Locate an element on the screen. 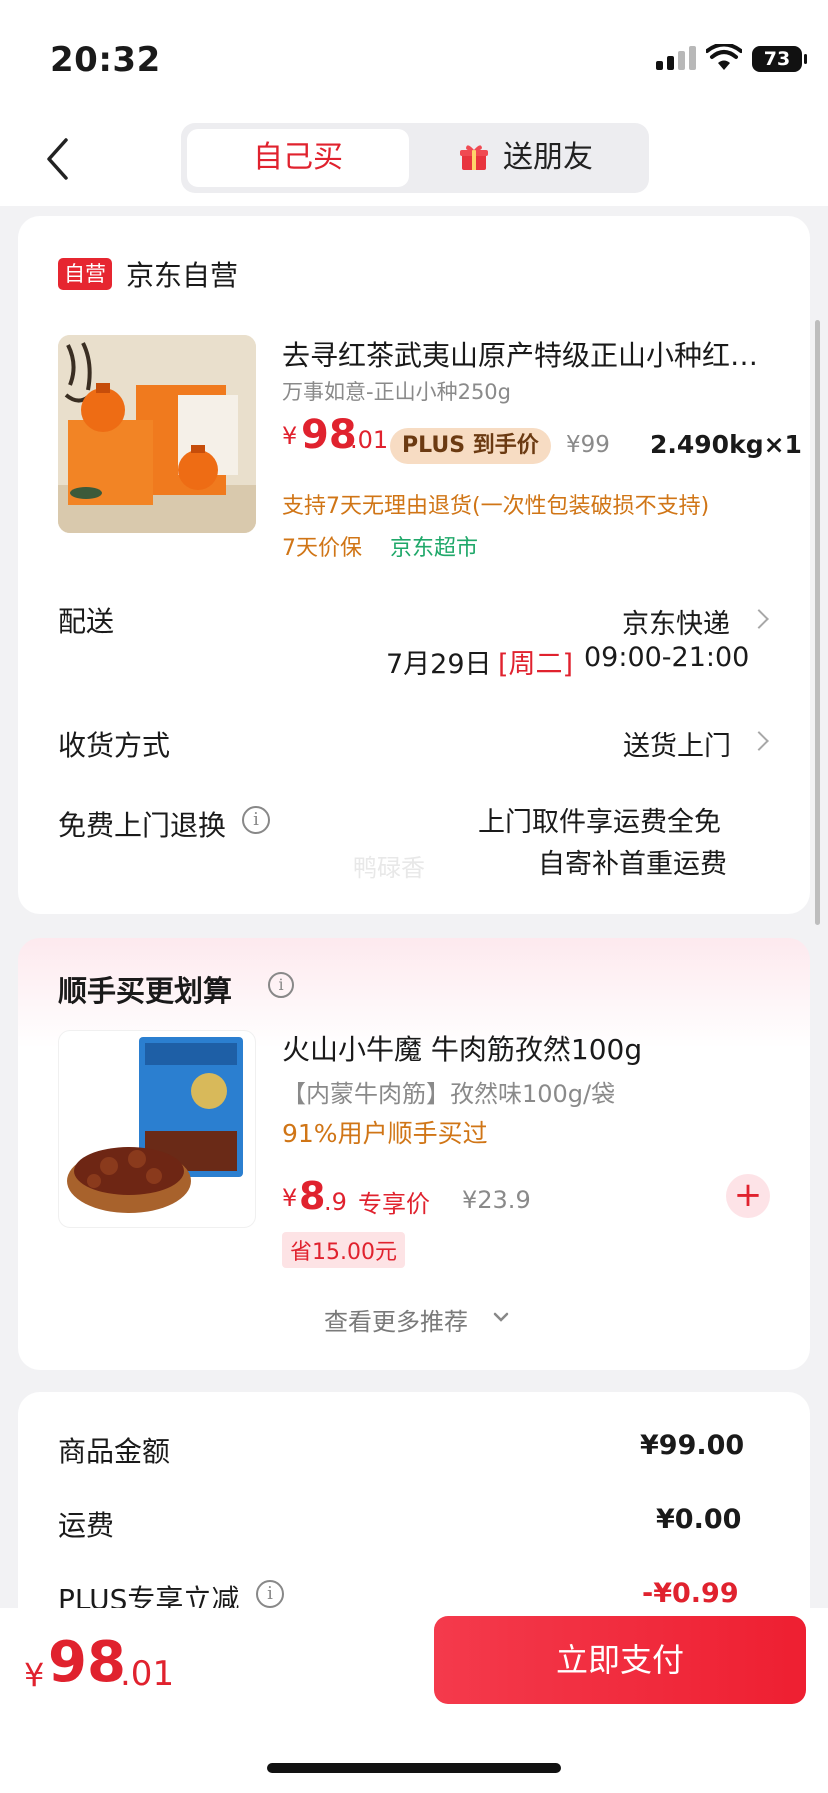  shipping-fee-value: ¥0.00 is located at coordinates (699, 1519).